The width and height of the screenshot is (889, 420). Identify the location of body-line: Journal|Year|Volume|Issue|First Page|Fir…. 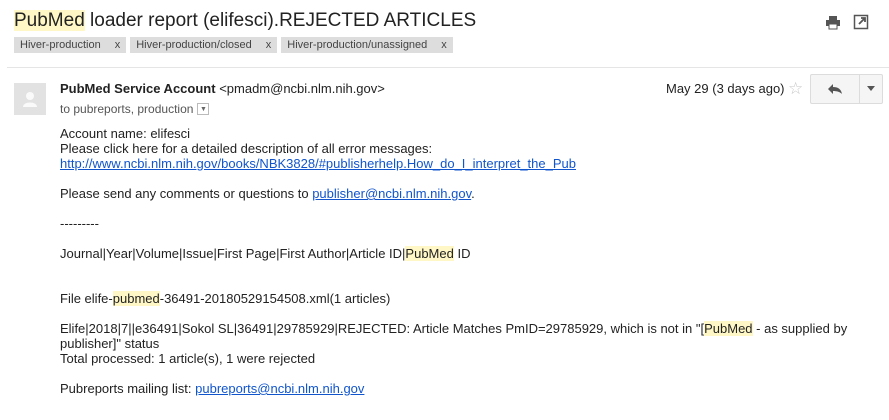
(460, 253).